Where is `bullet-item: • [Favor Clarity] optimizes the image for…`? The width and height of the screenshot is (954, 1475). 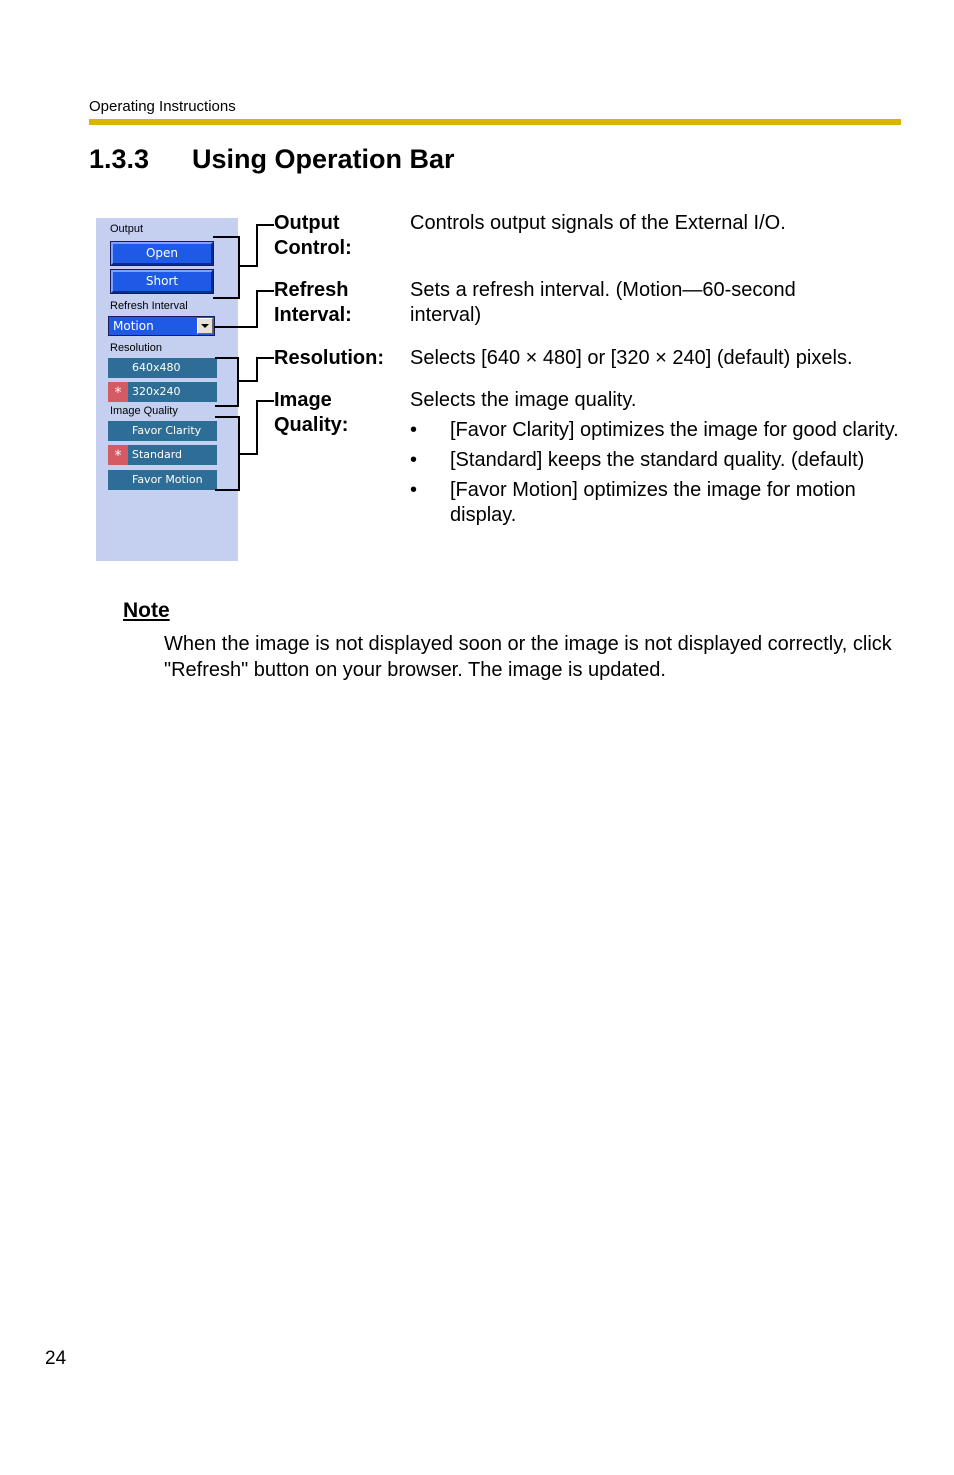
bullet-item: • [Favor Clarity] optimizes the image for… is located at coordinates (660, 430).